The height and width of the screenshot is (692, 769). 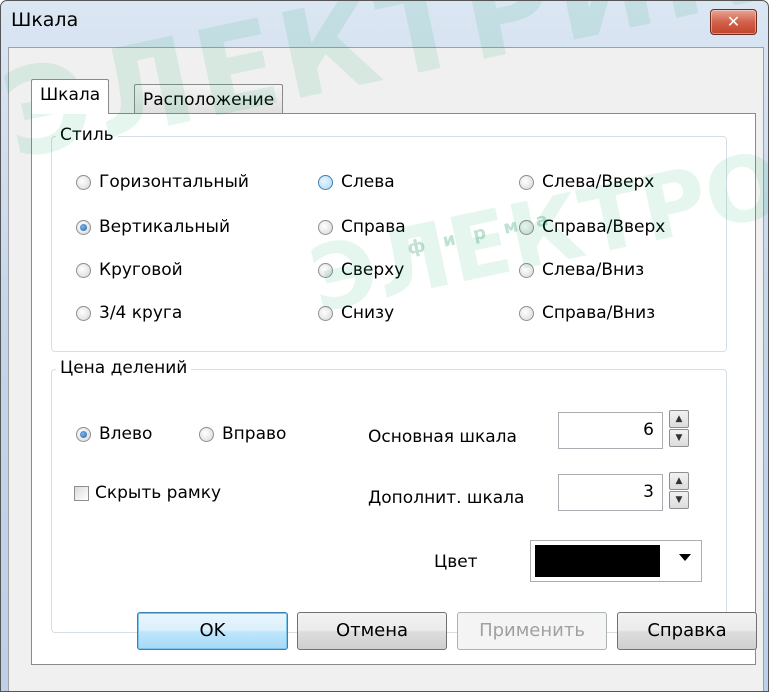 What do you see at coordinates (610, 492) in the screenshot?
I see `extra-scale-input: 3` at bounding box center [610, 492].